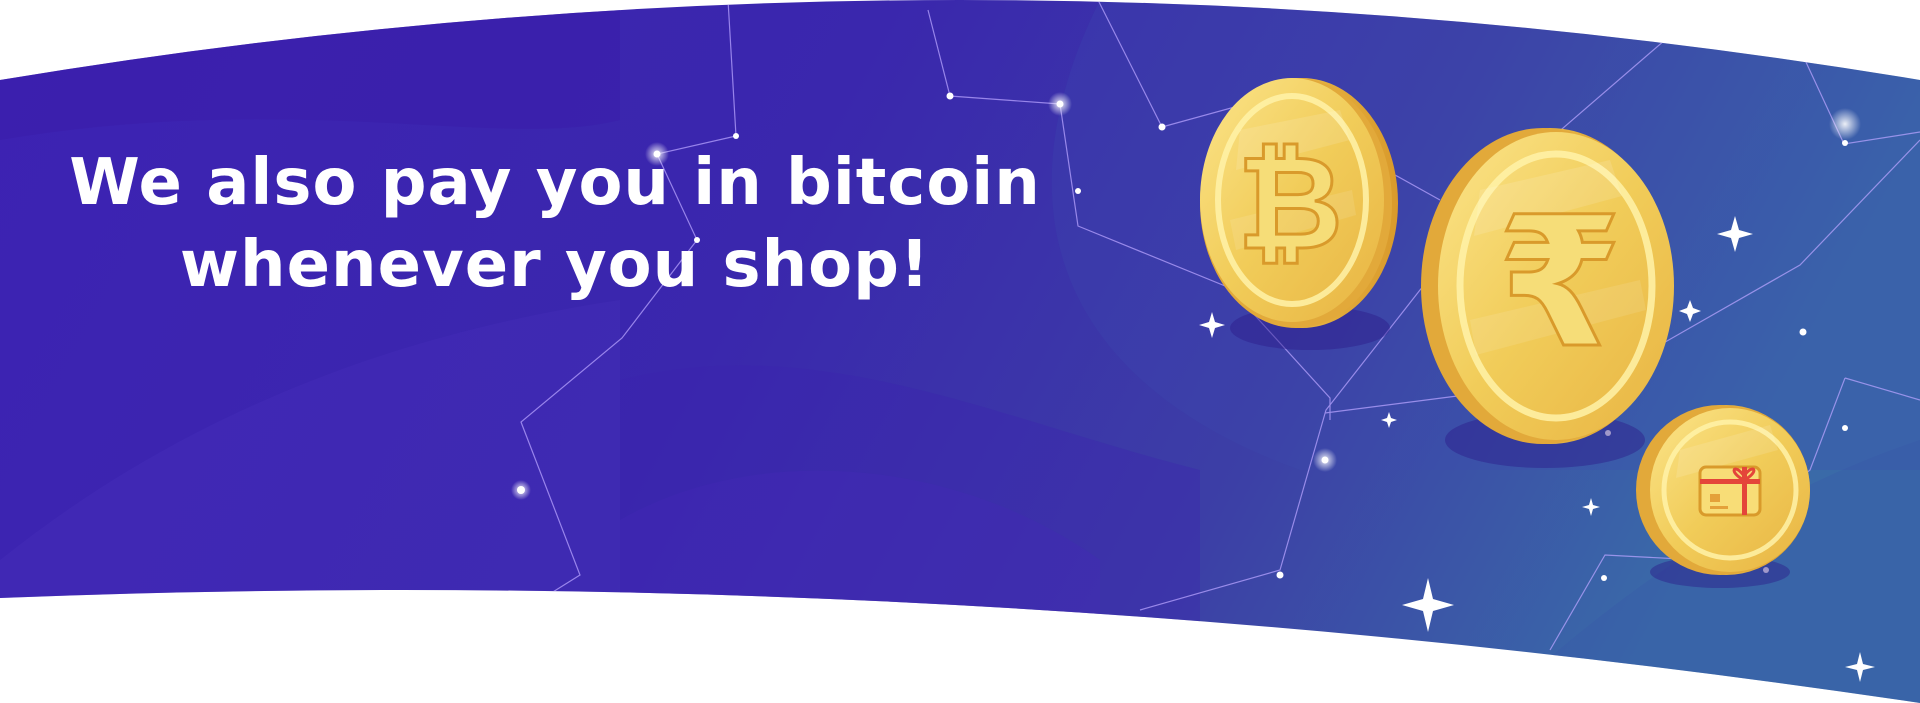 The height and width of the screenshot is (703, 1920). I want to click on headline-line-2: whenever you shop!, so click(555, 265).